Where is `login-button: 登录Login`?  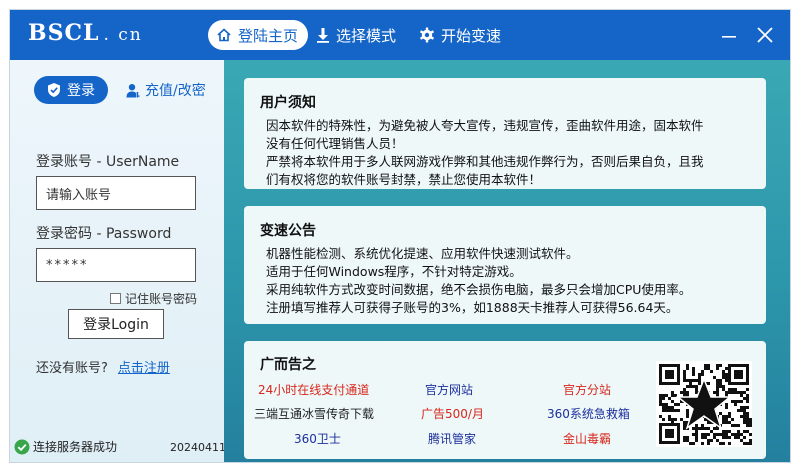
login-button: 登录Login is located at coordinates (116, 324).